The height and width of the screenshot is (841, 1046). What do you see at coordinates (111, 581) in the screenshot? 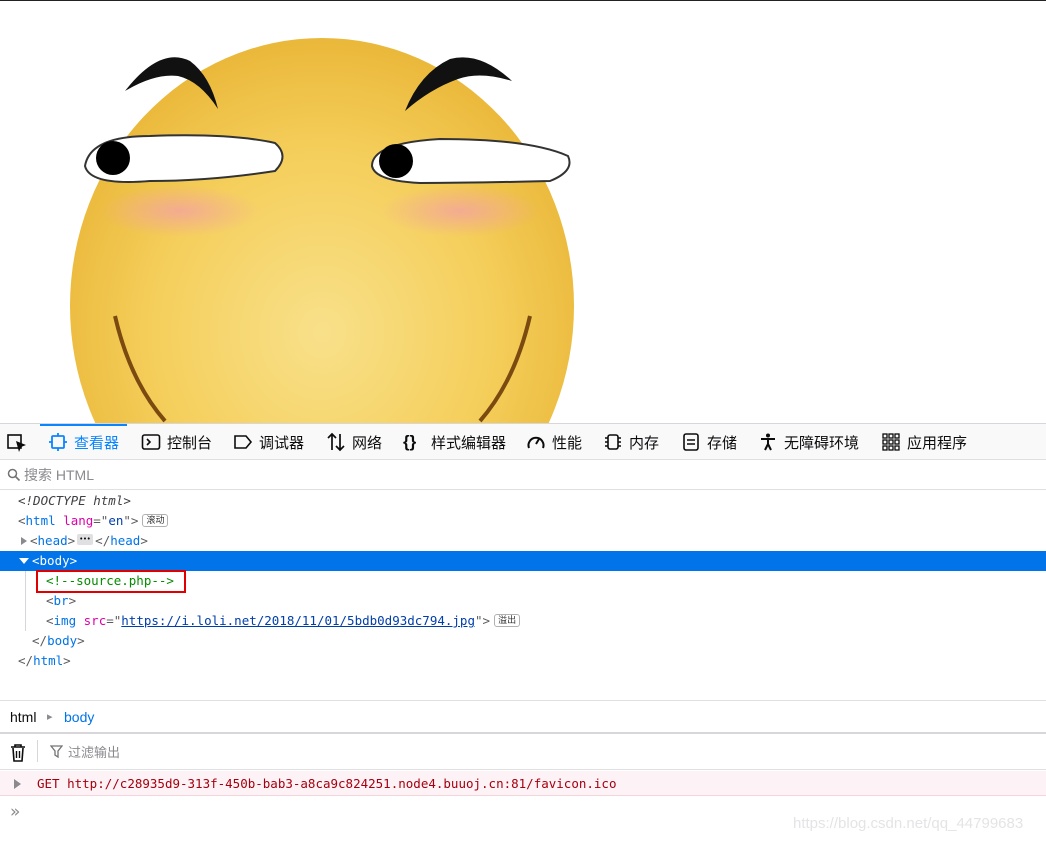
I see `red-highlight-box` at bounding box center [111, 581].